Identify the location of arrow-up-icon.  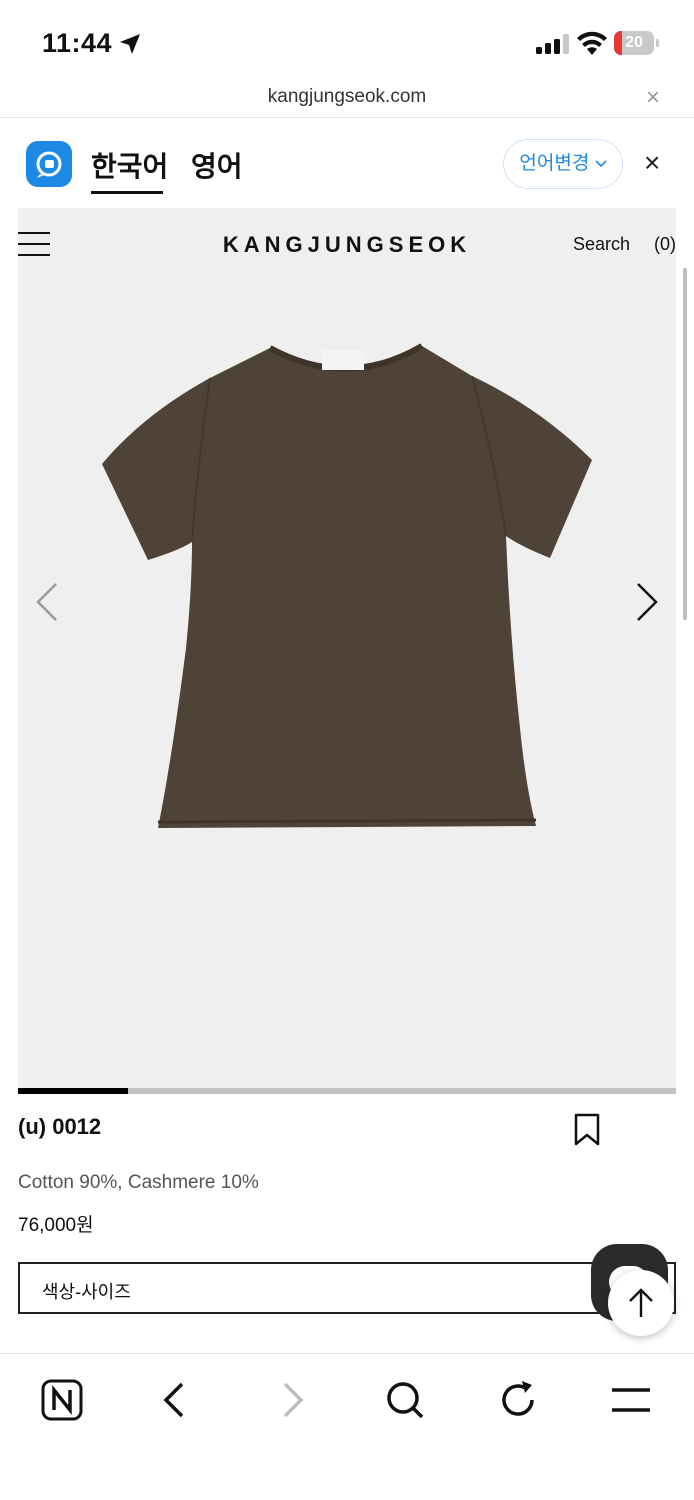
(641, 1302).